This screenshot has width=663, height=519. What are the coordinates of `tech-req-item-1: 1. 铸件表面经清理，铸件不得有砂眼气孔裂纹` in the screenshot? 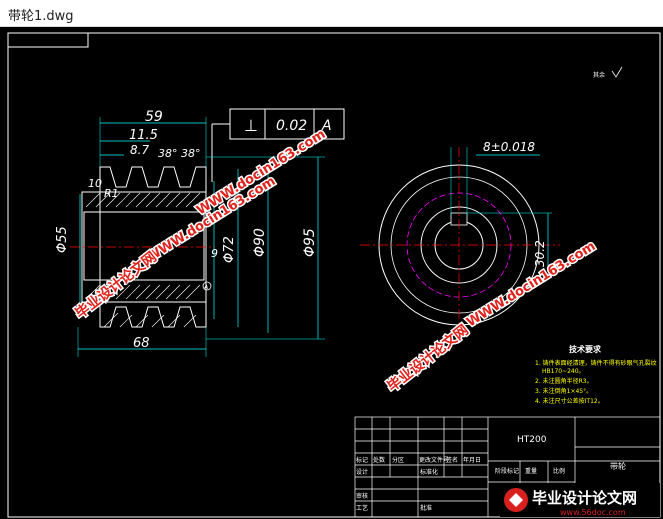 It's located at (596, 363).